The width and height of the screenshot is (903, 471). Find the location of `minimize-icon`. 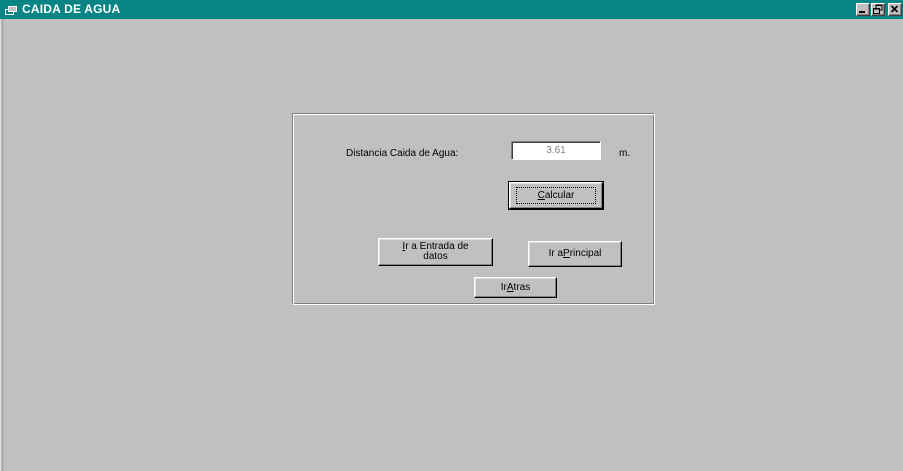

minimize-icon is located at coordinates (862, 12).